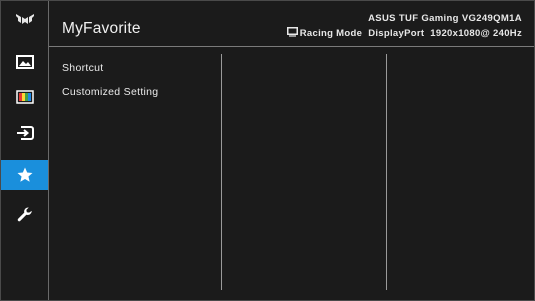 Image resolution: width=535 pixels, height=301 pixels. I want to click on sidebar-item-image, so click(24, 61).